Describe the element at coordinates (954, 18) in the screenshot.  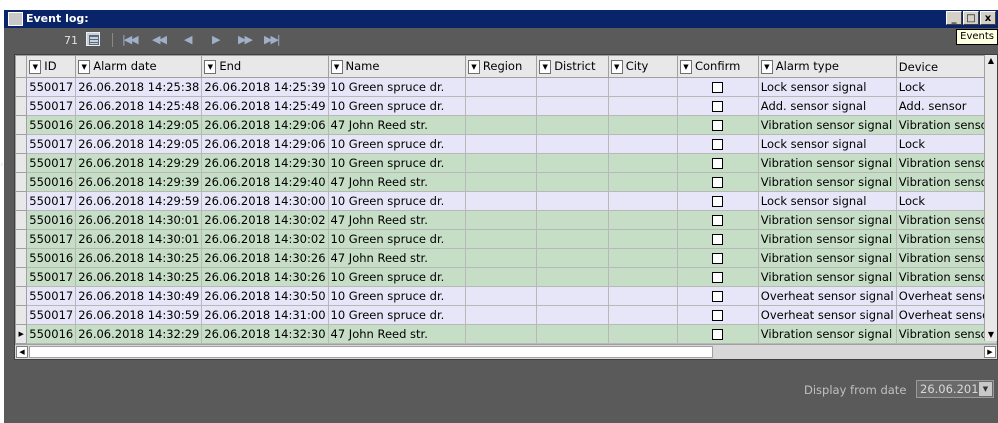
I see `minimize-button: _` at that location.